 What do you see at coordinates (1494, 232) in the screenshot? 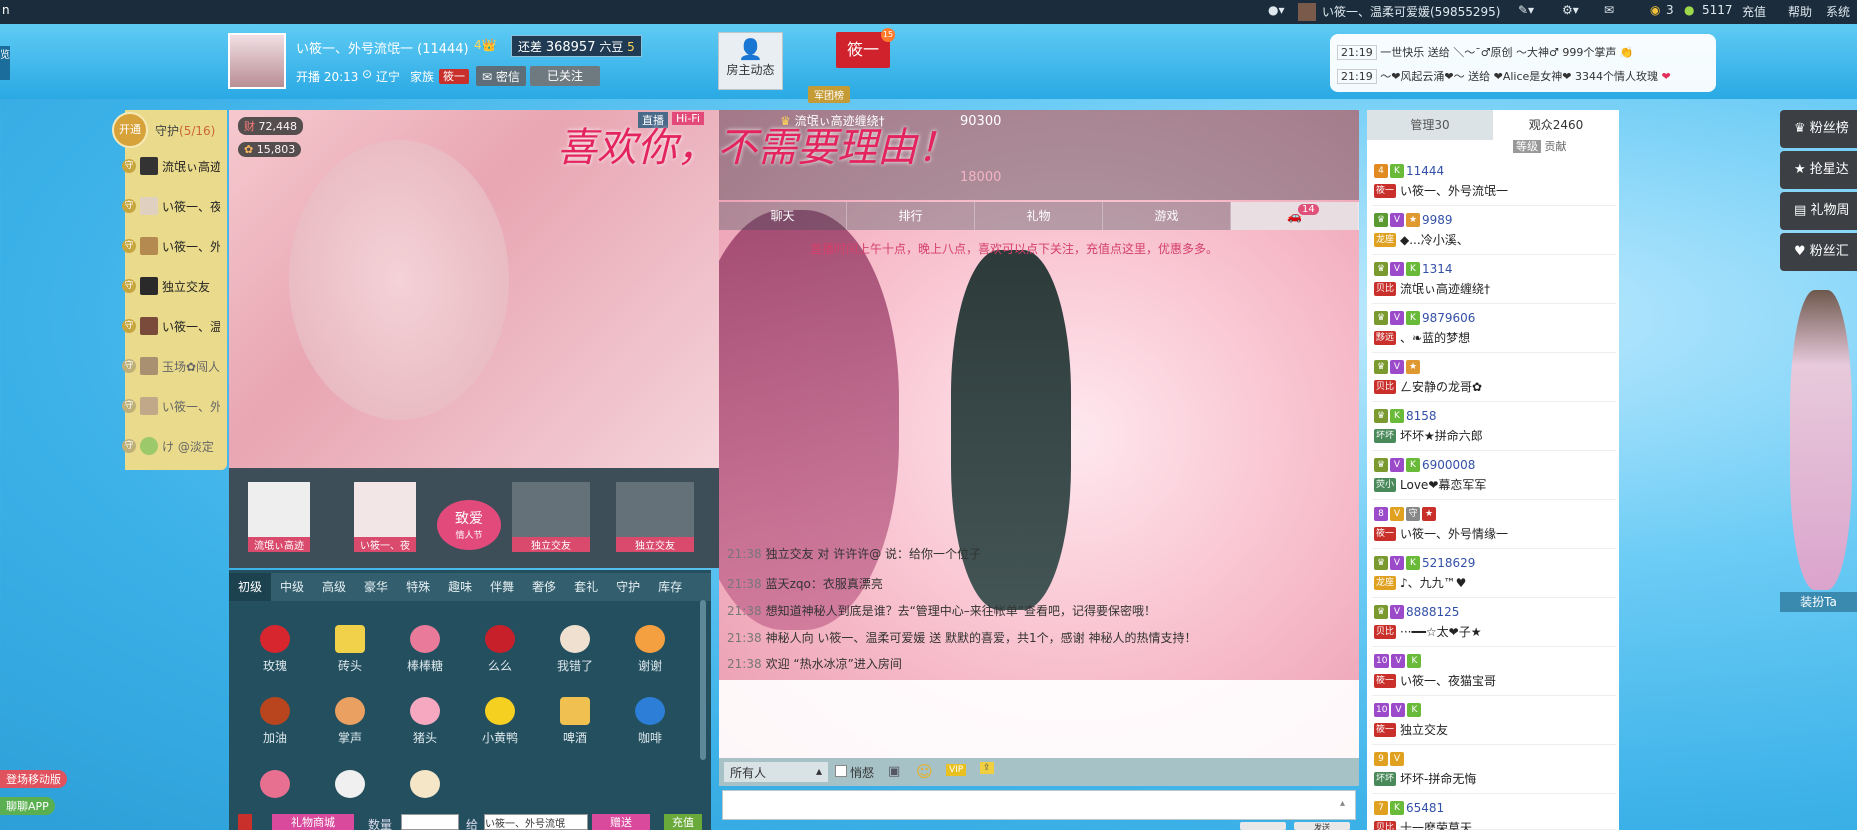
I see `audience-row: ♛ V ★ 9989 龙座 ◆...冷小溪、` at bounding box center [1494, 232].